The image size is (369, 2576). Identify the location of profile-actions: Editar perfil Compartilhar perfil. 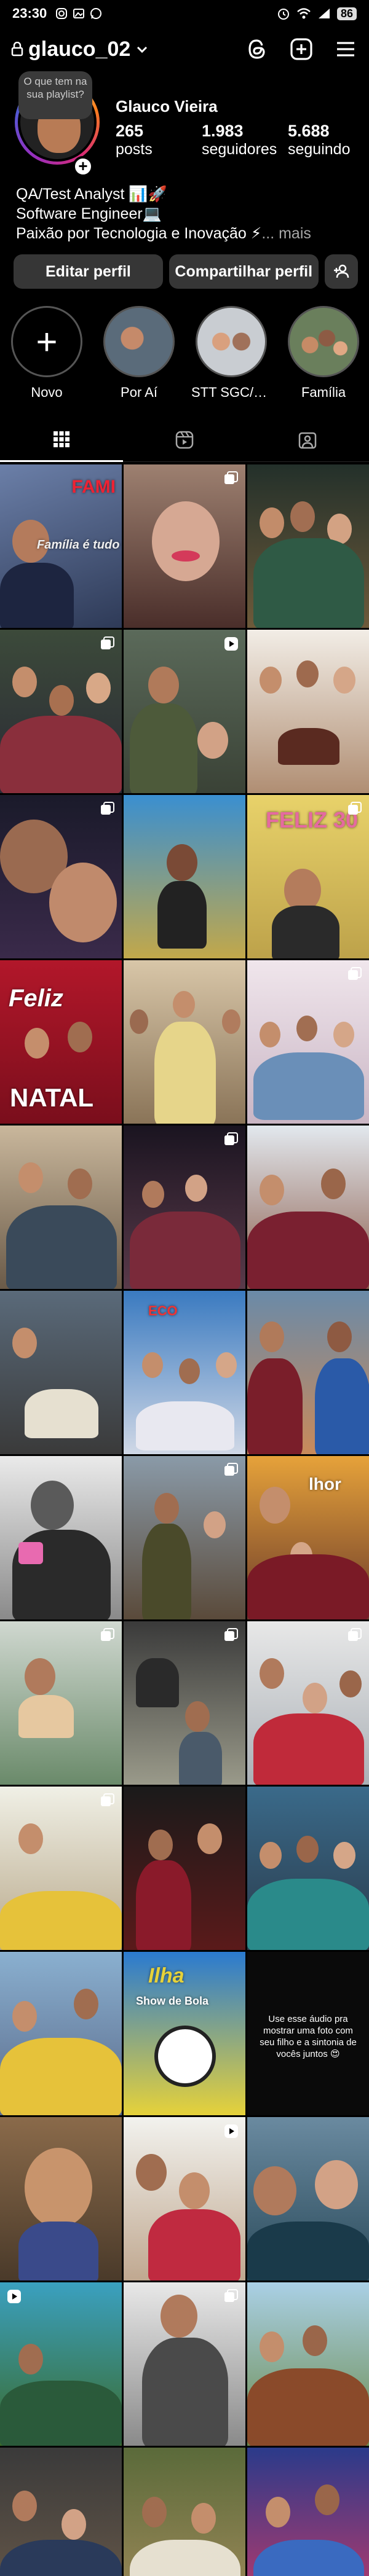
(186, 271).